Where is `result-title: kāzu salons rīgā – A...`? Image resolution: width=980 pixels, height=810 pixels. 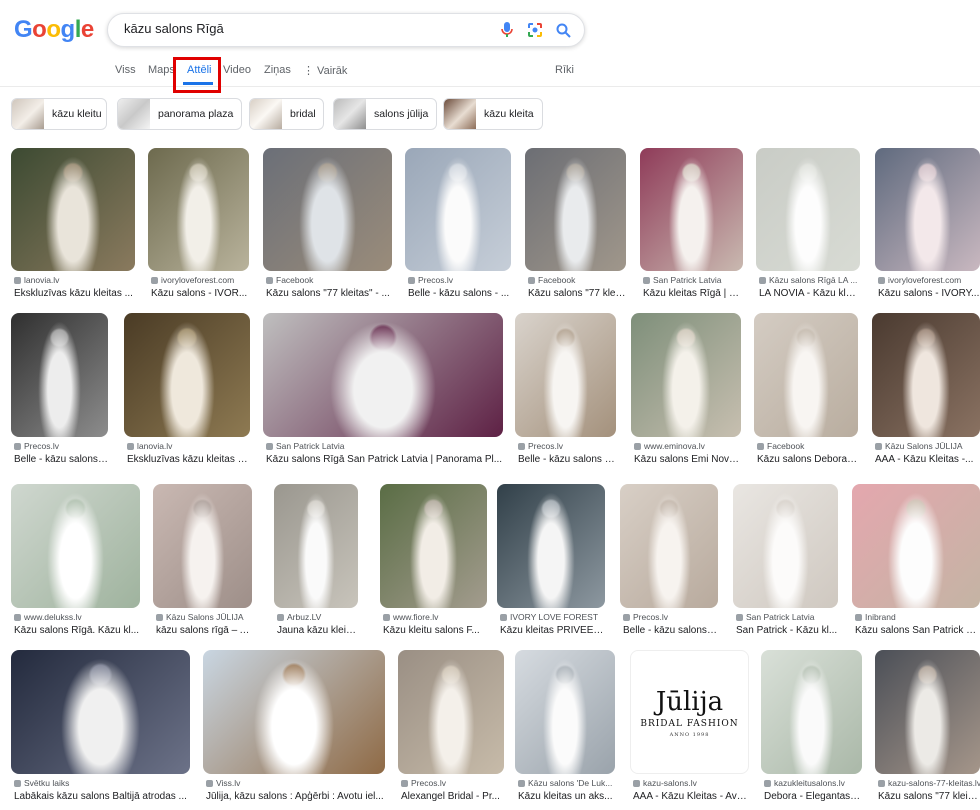 result-title: kāzu salons rīgā – A... is located at coordinates (204, 630).